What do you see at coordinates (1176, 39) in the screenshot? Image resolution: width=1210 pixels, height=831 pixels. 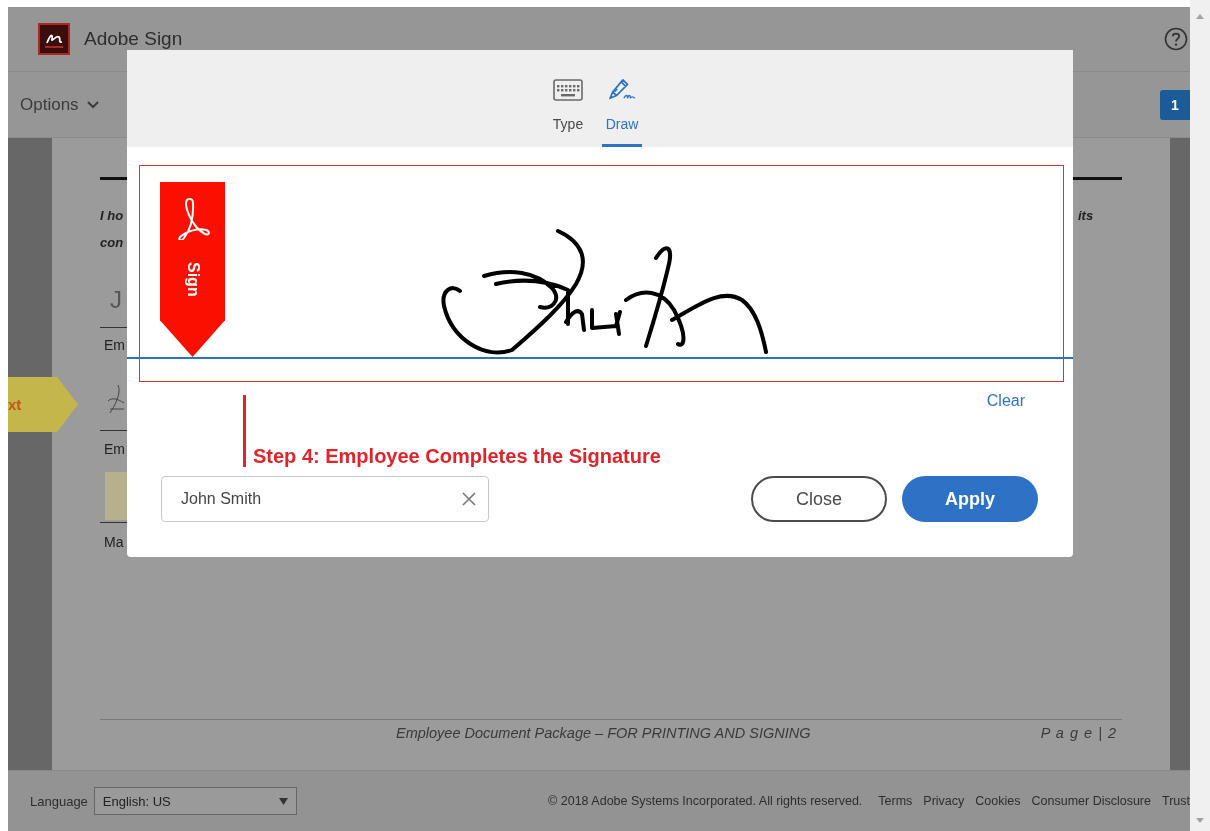 I see `help-icon` at bounding box center [1176, 39].